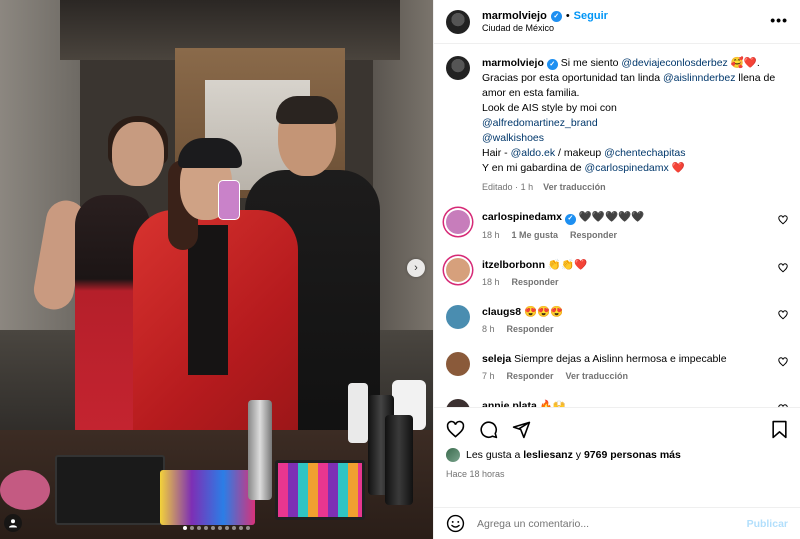 This screenshot has width=800, height=539. Describe the element at coordinates (496, 153) in the screenshot. I see `caption-line6: Hair -` at that location.